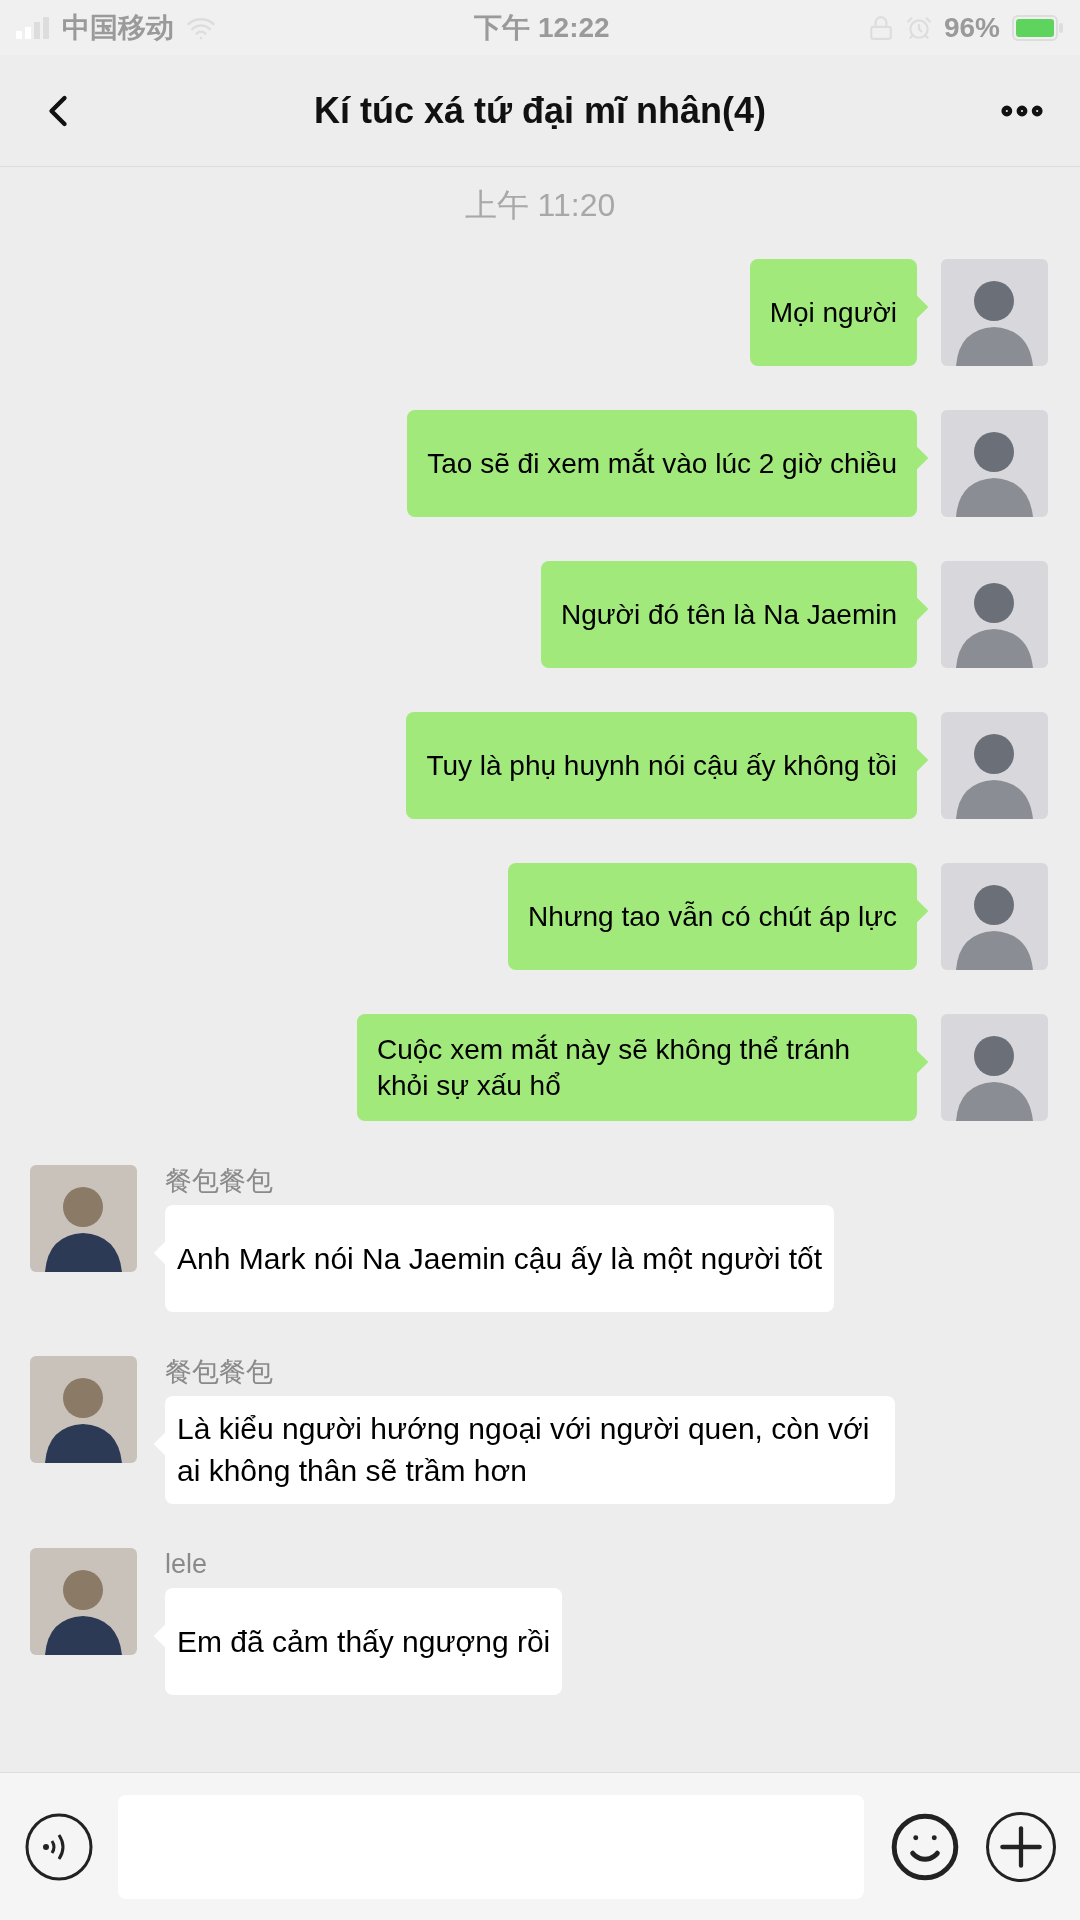 Image resolution: width=1080 pixels, height=1920 pixels. What do you see at coordinates (971, 27) in the screenshot?
I see `battery-percent: 96%` at bounding box center [971, 27].